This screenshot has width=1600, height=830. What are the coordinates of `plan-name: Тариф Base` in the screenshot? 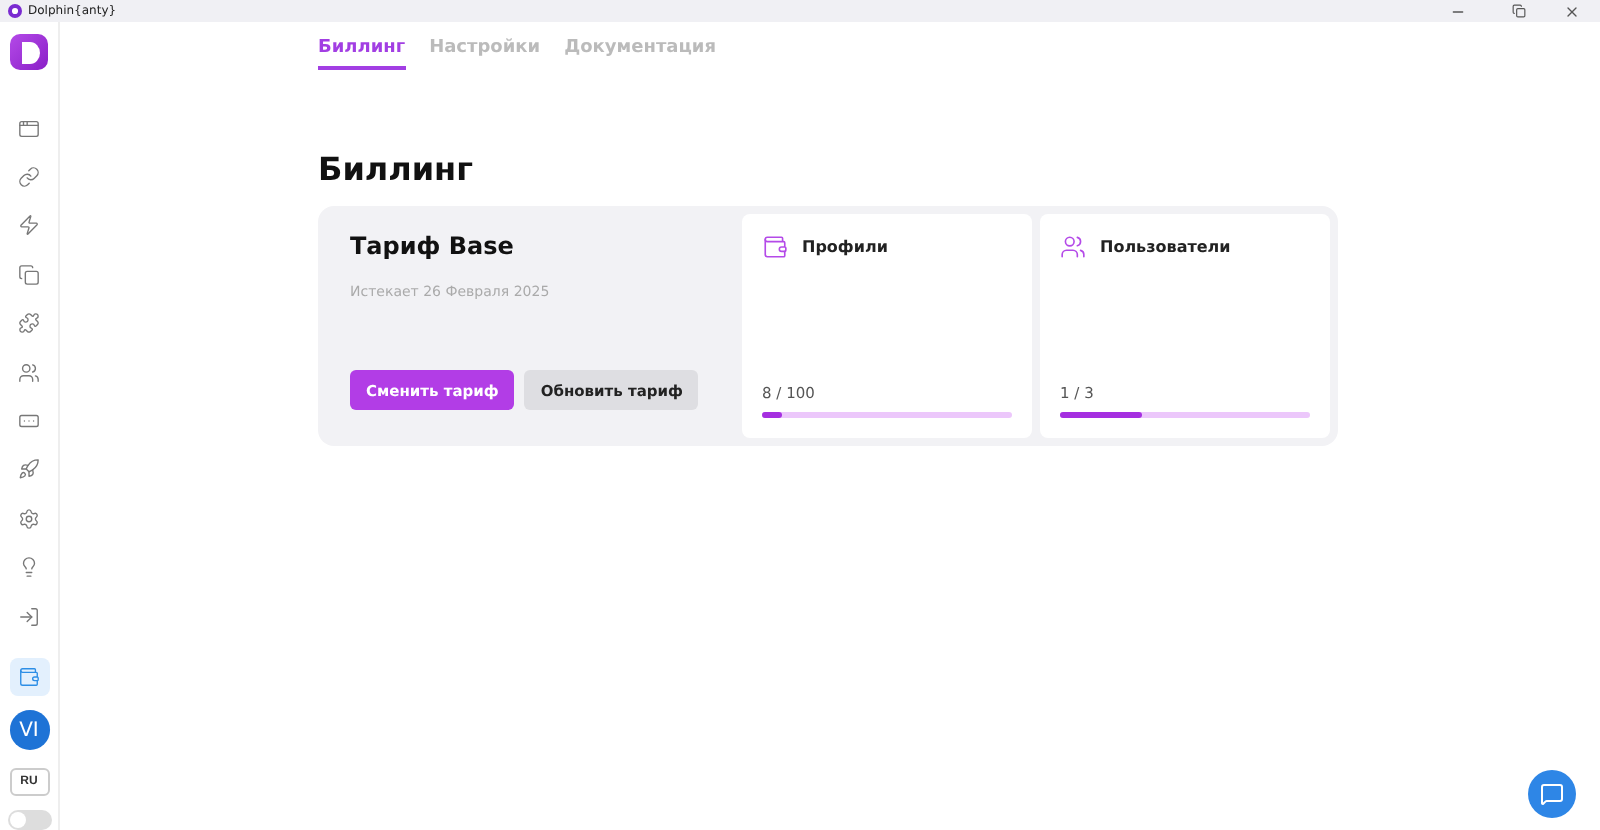 It's located at (433, 246).